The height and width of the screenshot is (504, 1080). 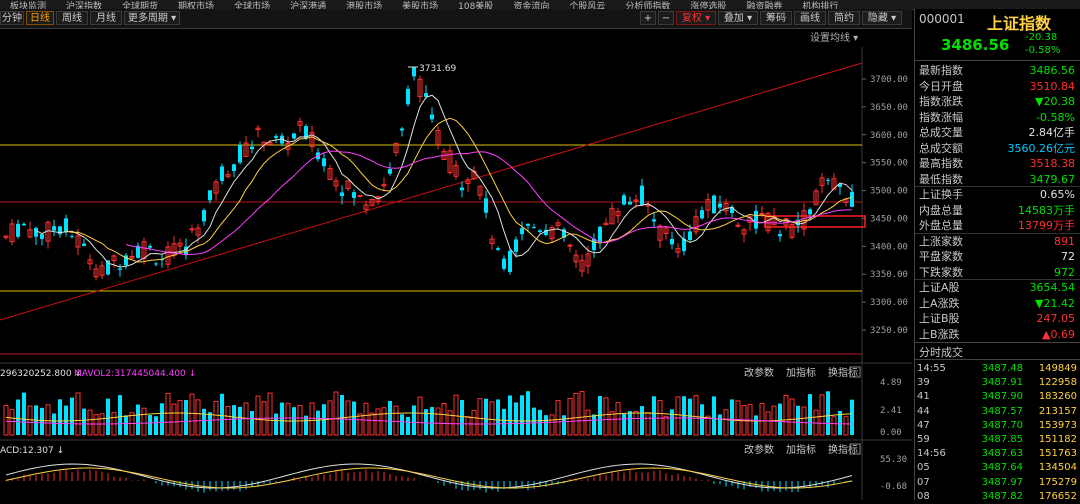 What do you see at coordinates (12, 18) in the screenshot?
I see `period-tab: 分钟` at bounding box center [12, 18].